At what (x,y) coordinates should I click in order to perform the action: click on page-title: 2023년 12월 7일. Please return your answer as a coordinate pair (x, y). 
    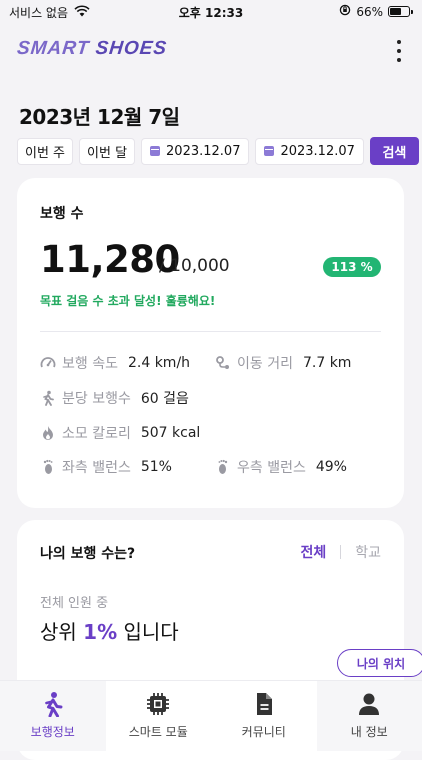
    Looking at the image, I should click on (99, 115).